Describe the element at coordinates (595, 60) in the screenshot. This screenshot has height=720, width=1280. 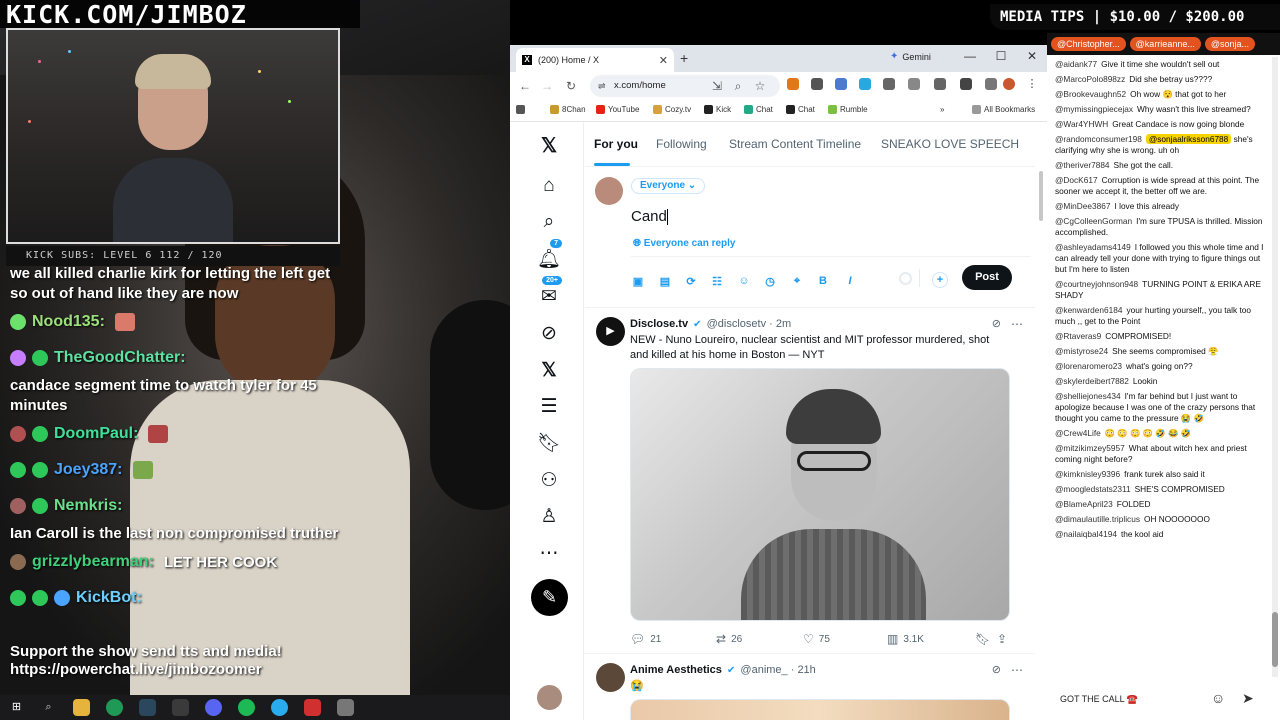
I see `browser-tab: X (200) Home / X ✕` at that location.